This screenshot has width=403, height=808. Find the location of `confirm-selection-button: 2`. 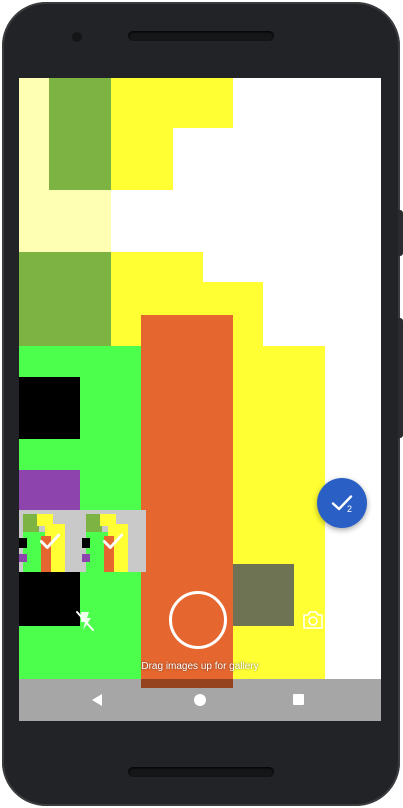

confirm-selection-button: 2 is located at coordinates (342, 503).